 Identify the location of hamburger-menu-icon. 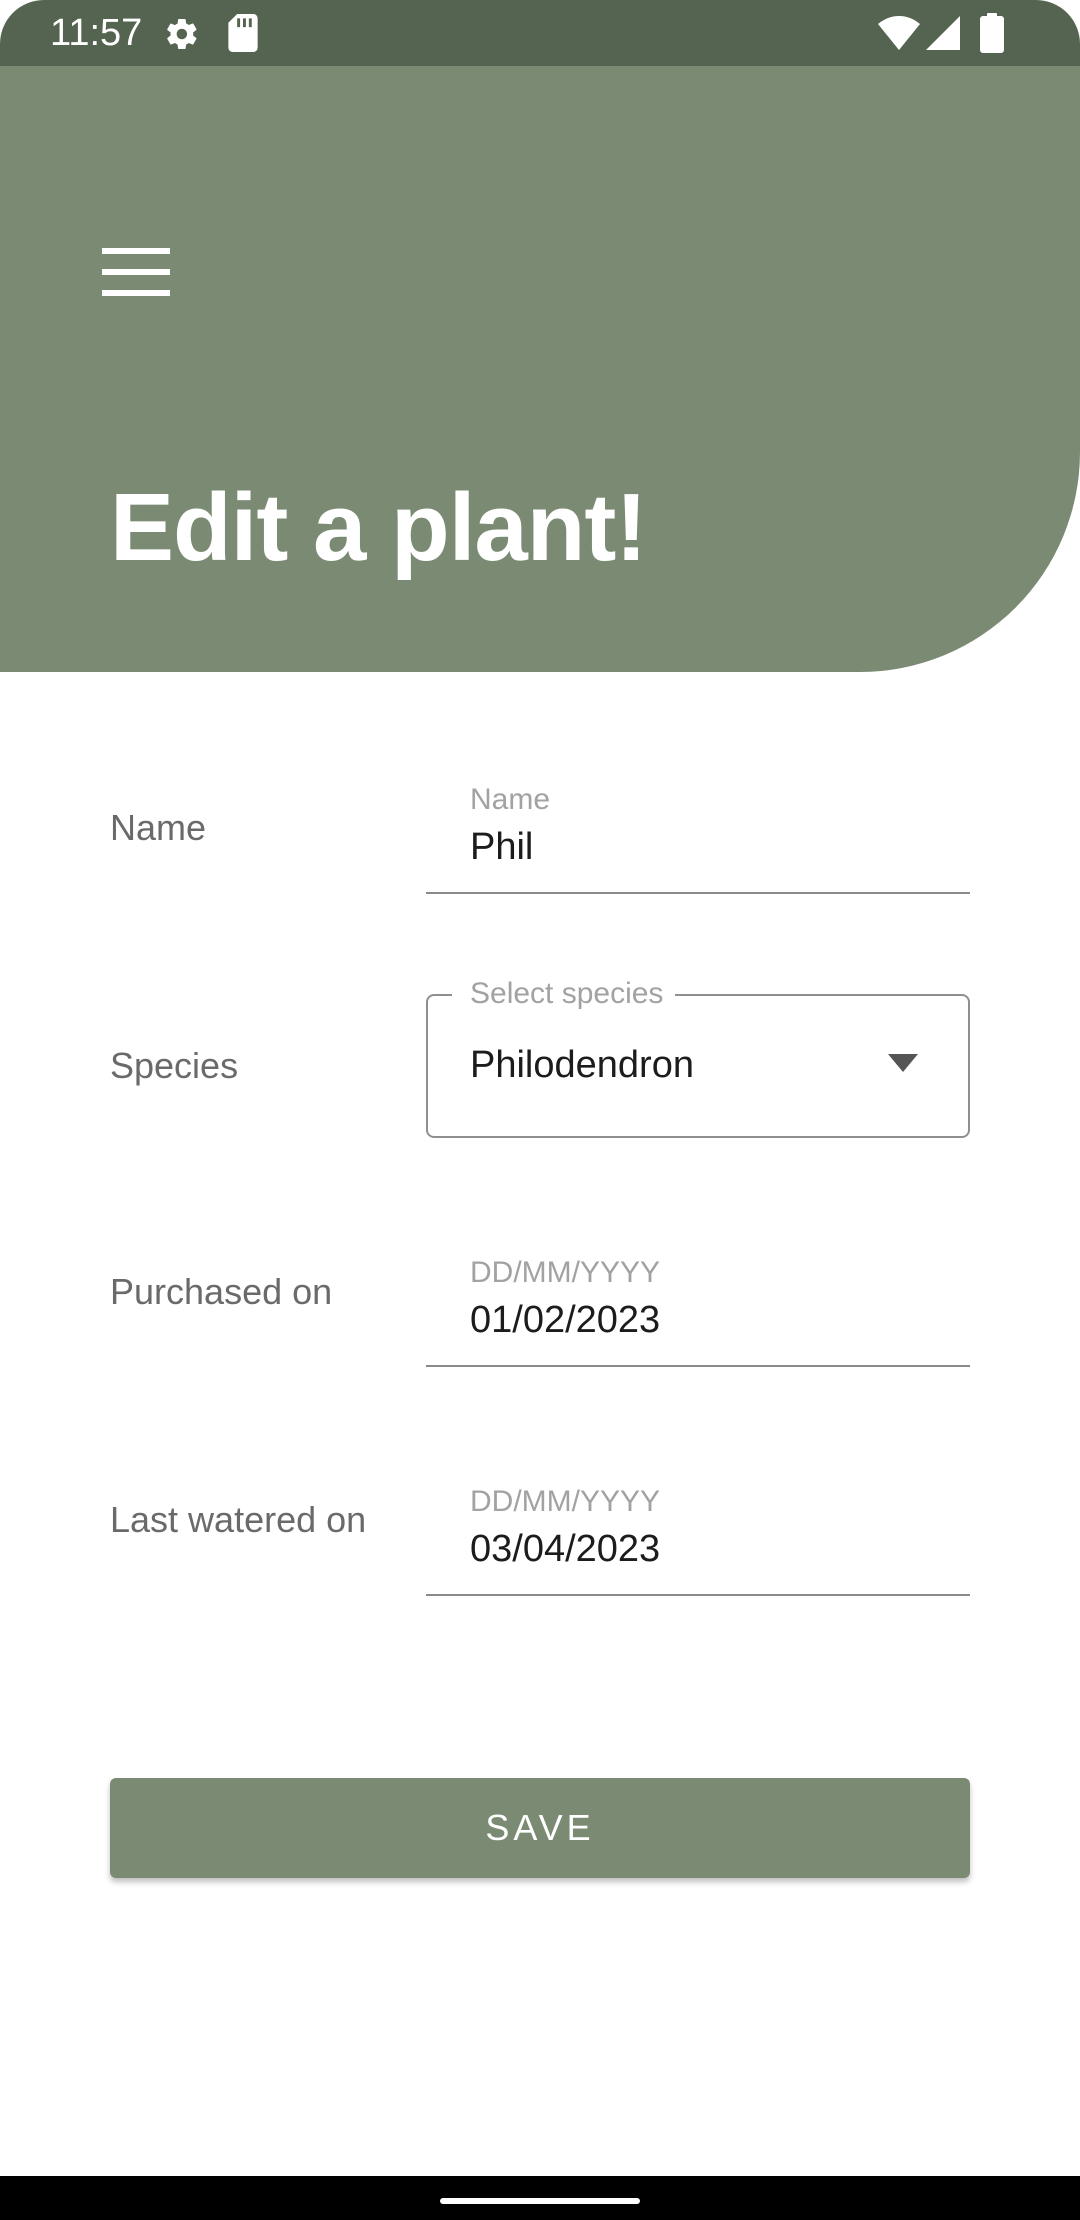
(136, 272).